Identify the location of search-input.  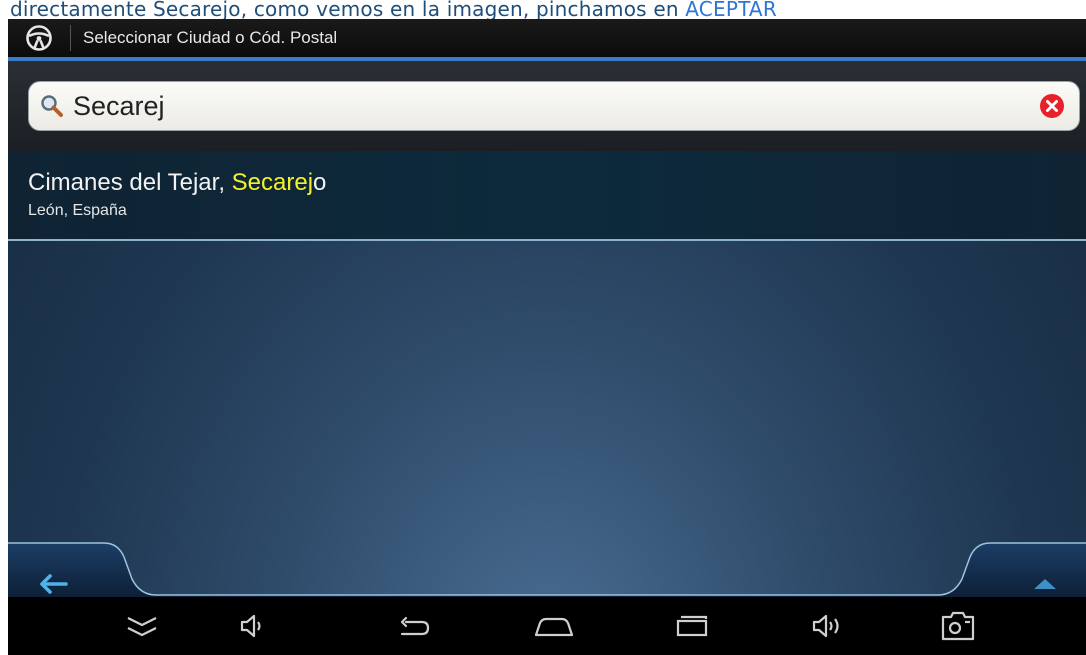
(553, 106).